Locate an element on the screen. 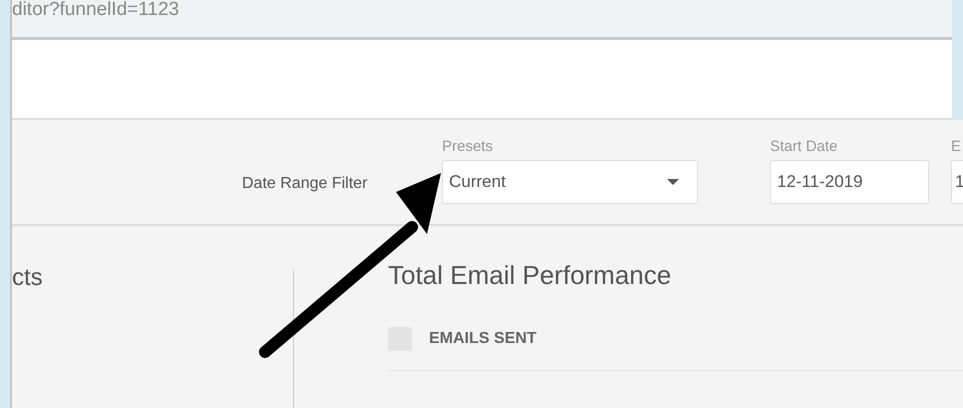 This screenshot has height=408, width=963. panel-title: Total Email Performance is located at coordinates (530, 275).